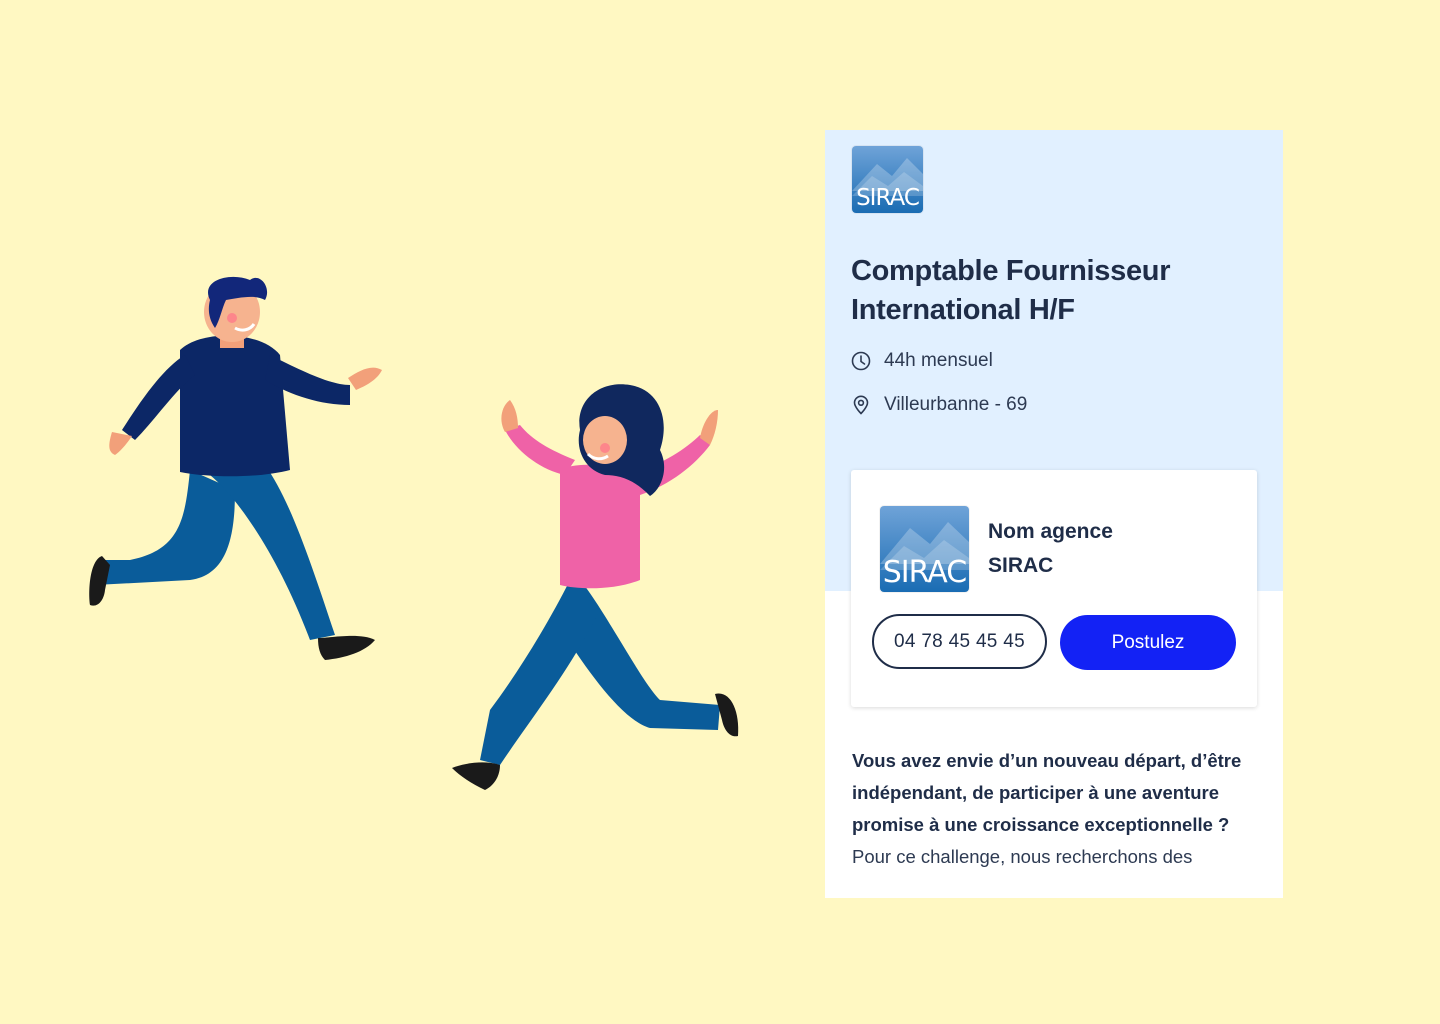 This screenshot has height=1024, width=1440. What do you see at coordinates (595, 587) in the screenshot?
I see `woman-figure` at bounding box center [595, 587].